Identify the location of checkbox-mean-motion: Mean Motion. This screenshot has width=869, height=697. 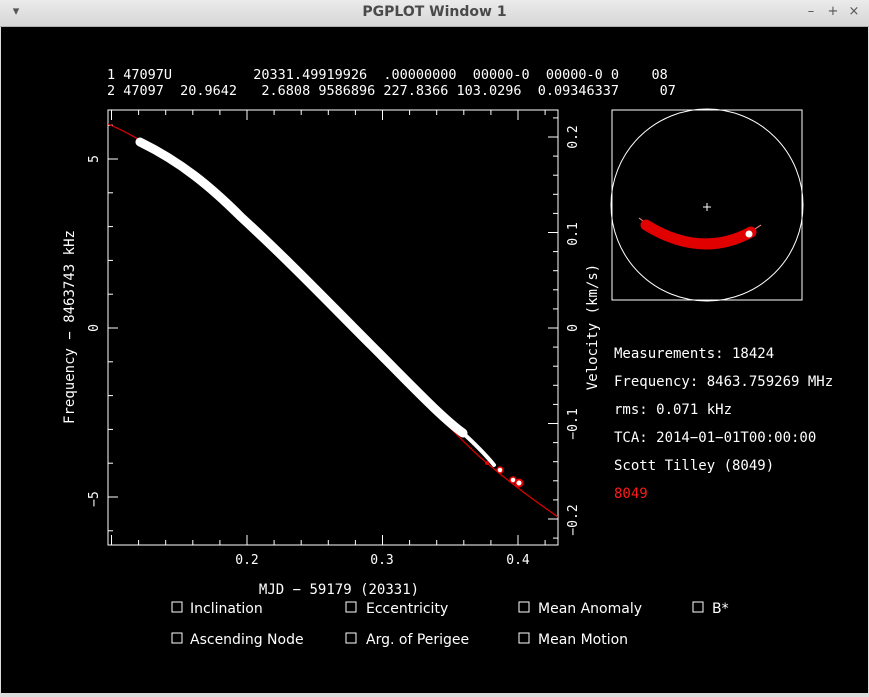
(573, 640).